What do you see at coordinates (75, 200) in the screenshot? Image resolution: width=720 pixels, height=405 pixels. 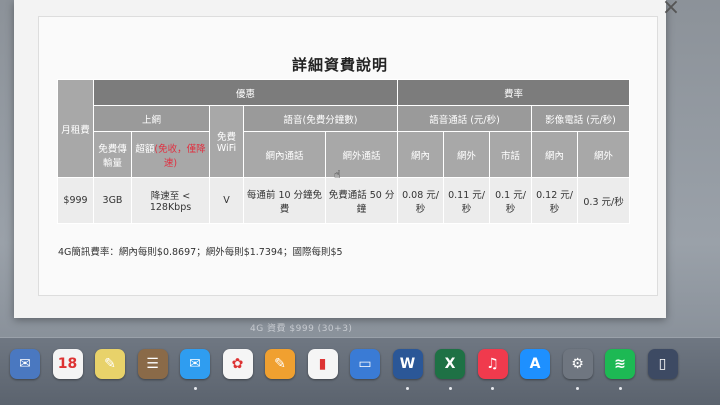 I see `monthly-fee-cell: $999` at bounding box center [75, 200].